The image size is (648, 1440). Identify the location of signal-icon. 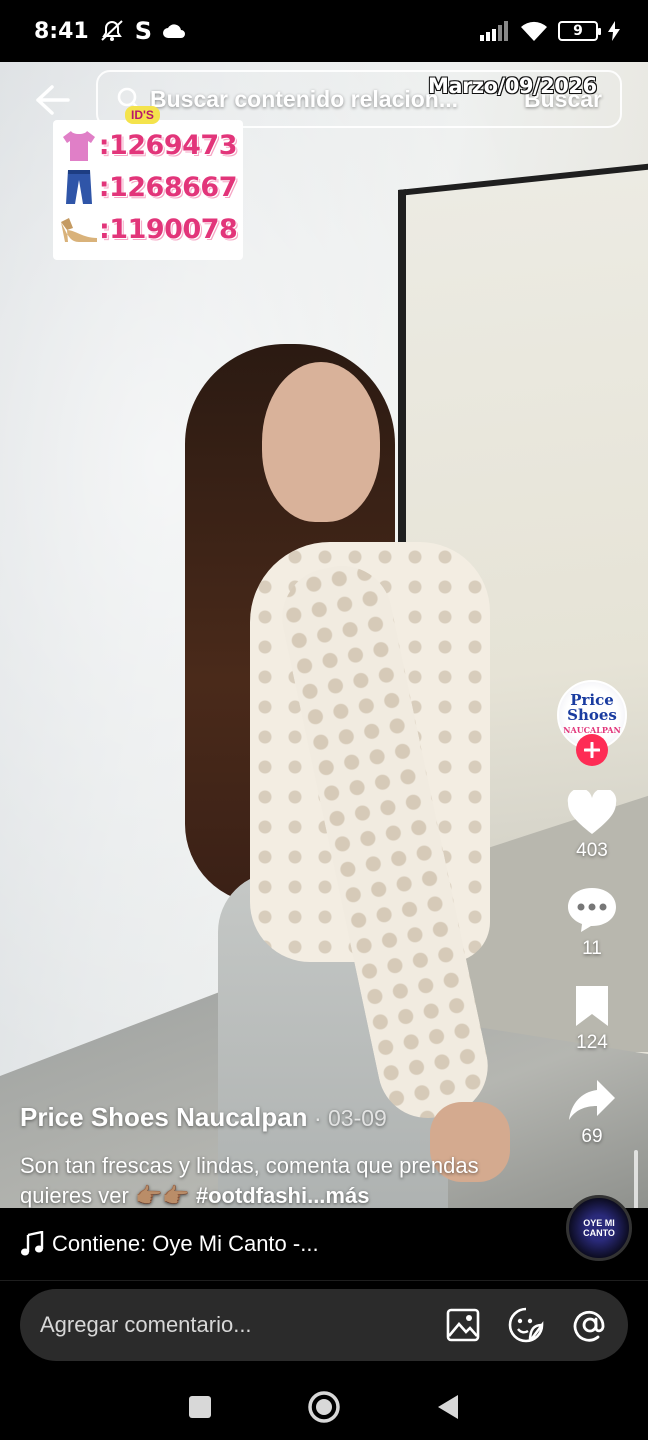
(495, 31).